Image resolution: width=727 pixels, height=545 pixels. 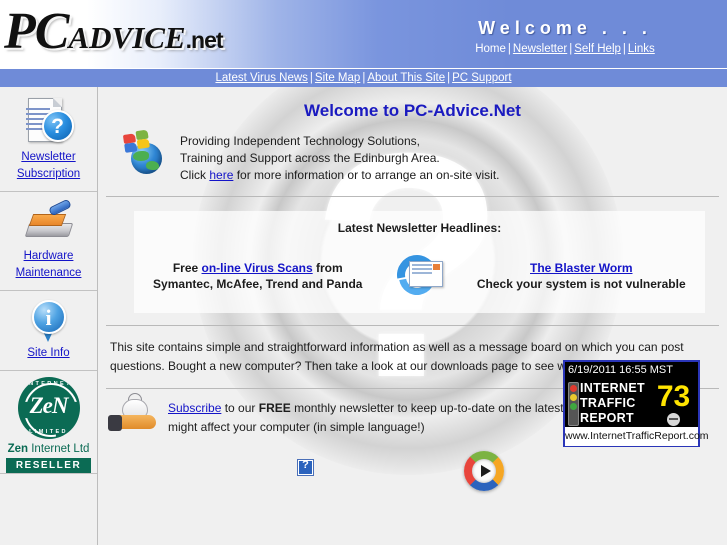 What do you see at coordinates (597, 49) in the screenshot?
I see `nav-item-self-help: Self Help` at bounding box center [597, 49].